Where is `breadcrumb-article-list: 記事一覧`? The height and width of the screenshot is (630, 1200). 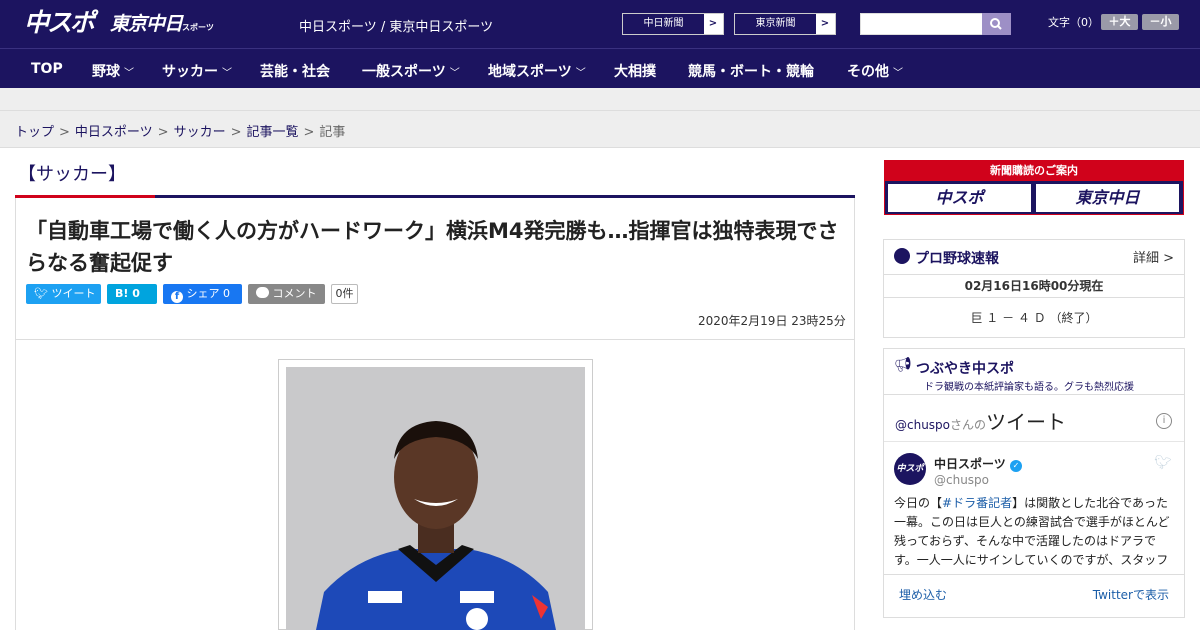
breadcrumb-article-list: 記事一覧 is located at coordinates (273, 132).